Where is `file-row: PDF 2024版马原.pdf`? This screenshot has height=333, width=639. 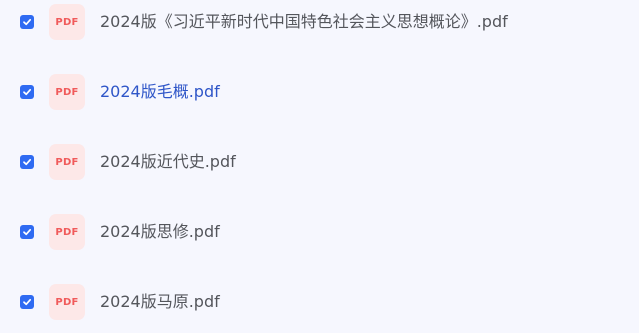 file-row: PDF 2024版马原.pdf is located at coordinates (319, 302).